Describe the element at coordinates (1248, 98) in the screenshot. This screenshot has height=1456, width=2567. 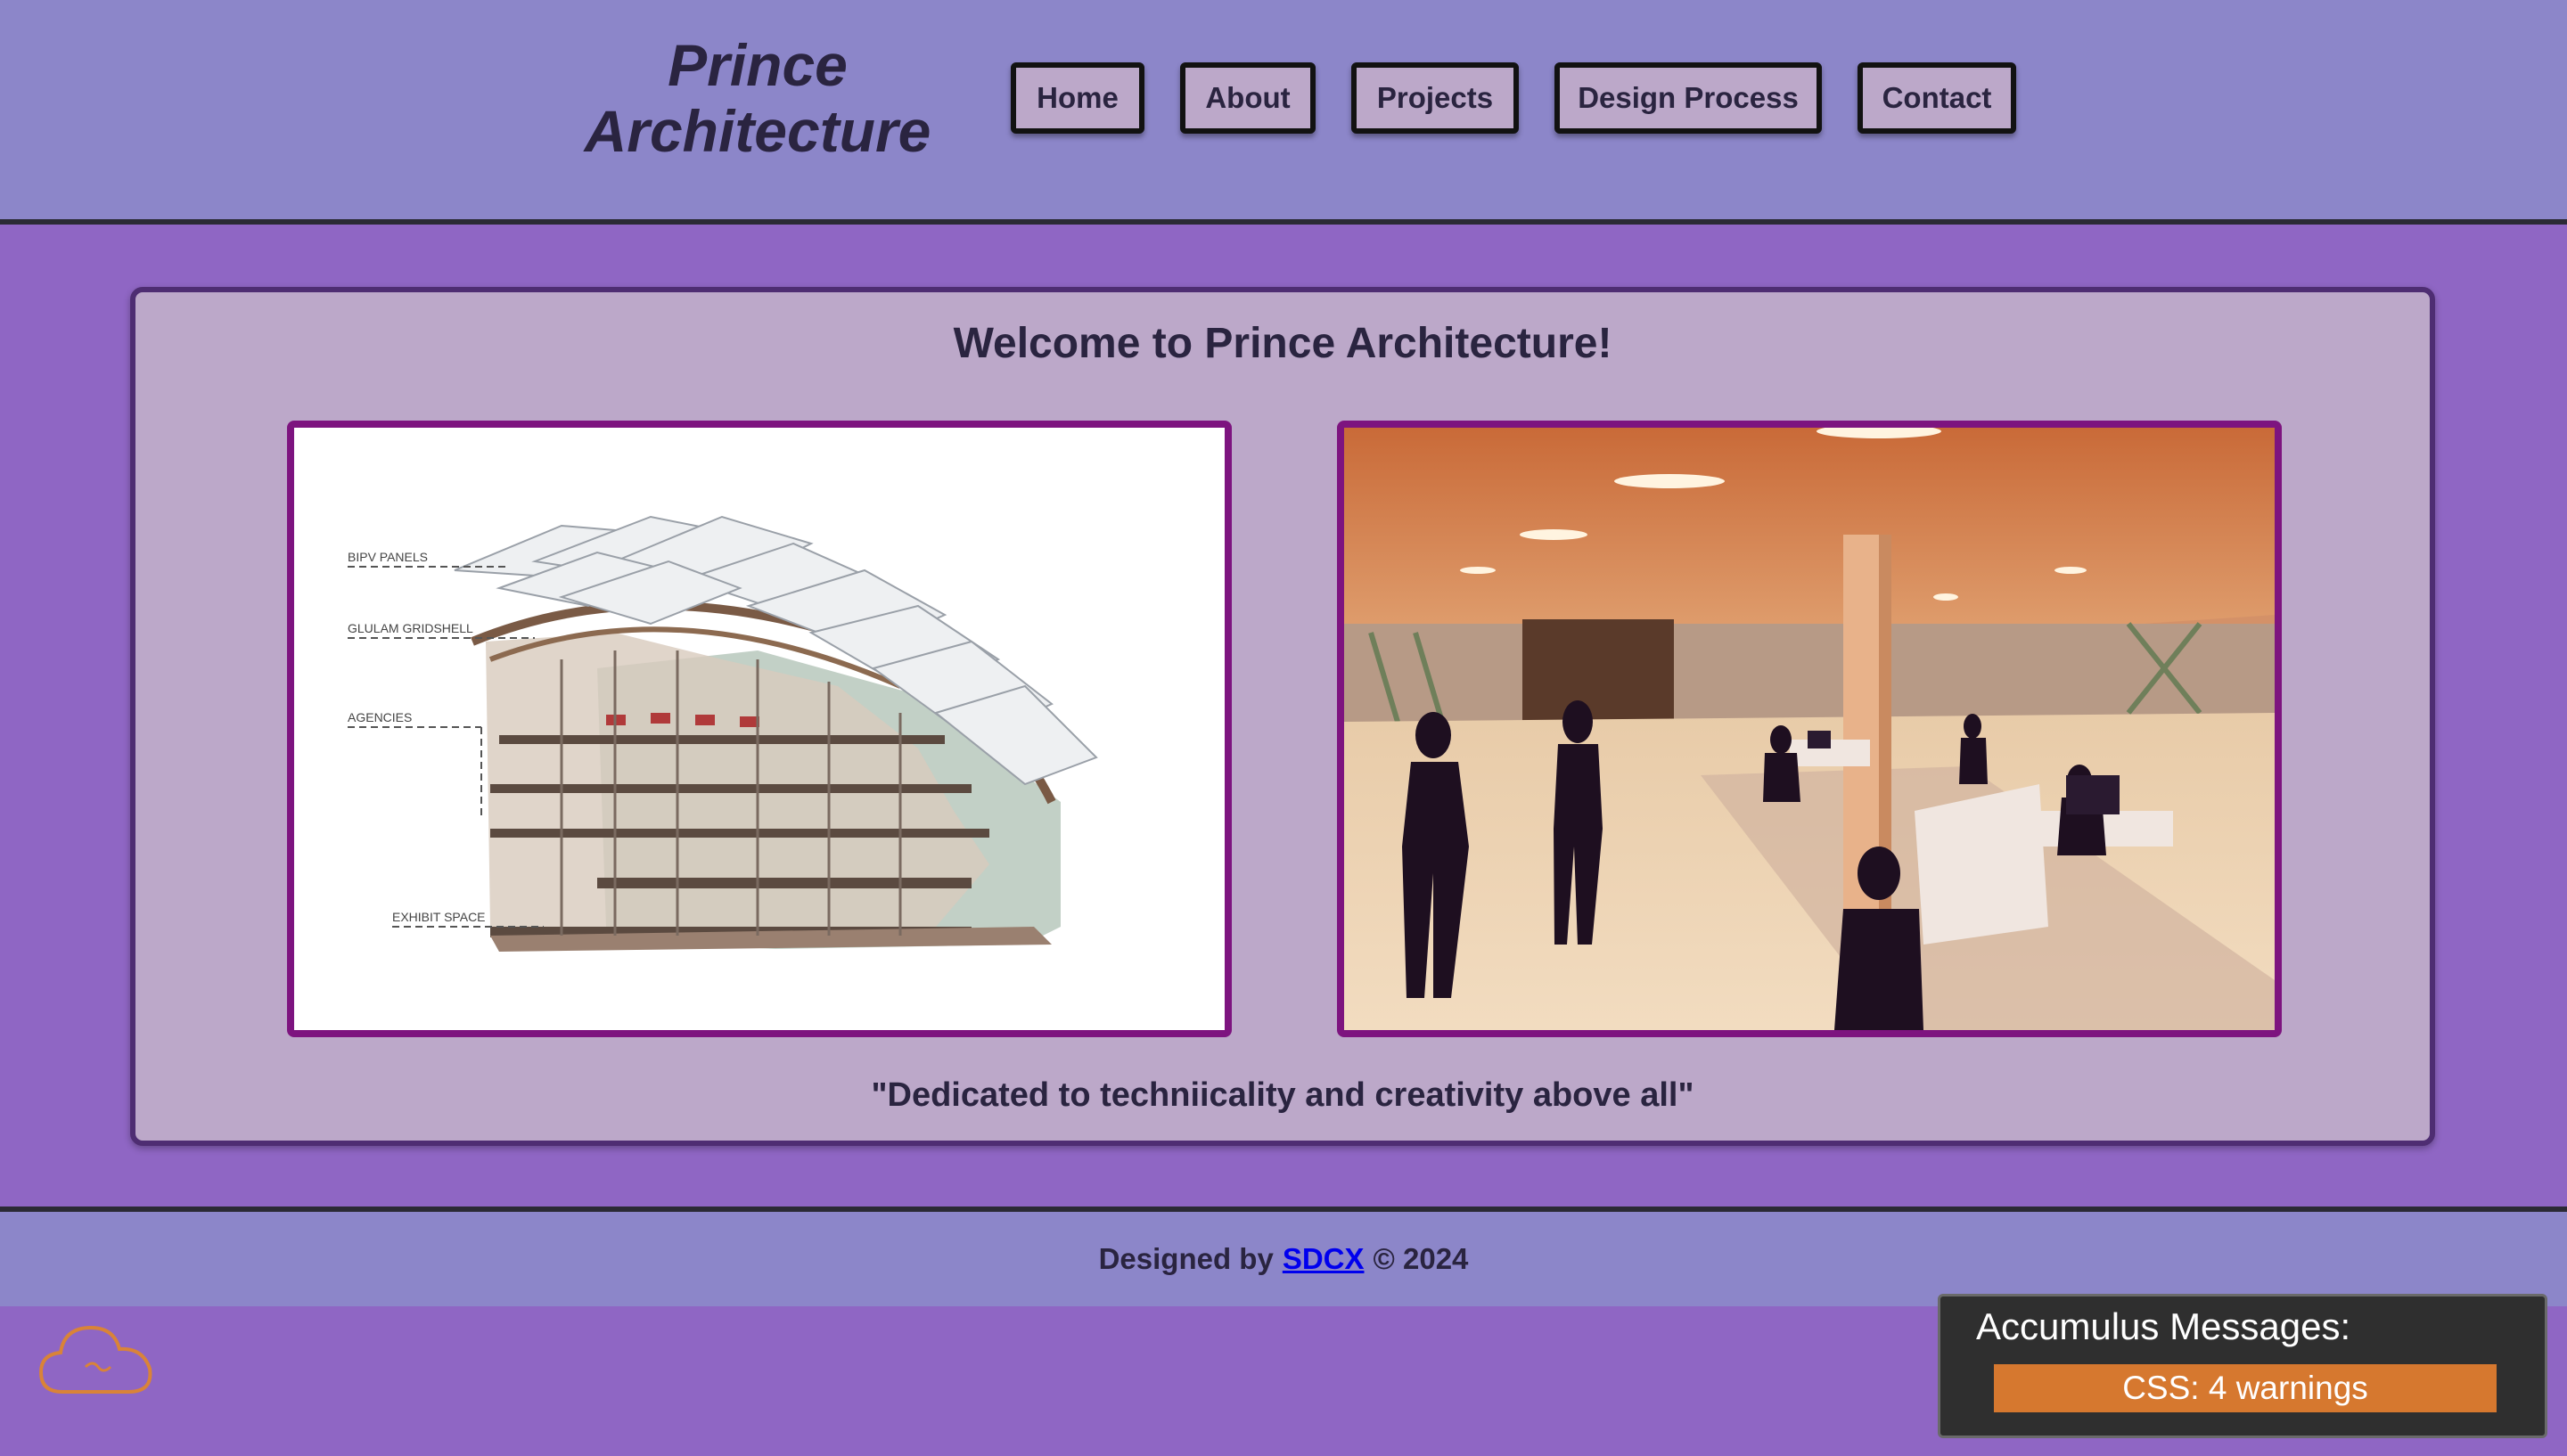
I see `nav-about-button: About` at that location.